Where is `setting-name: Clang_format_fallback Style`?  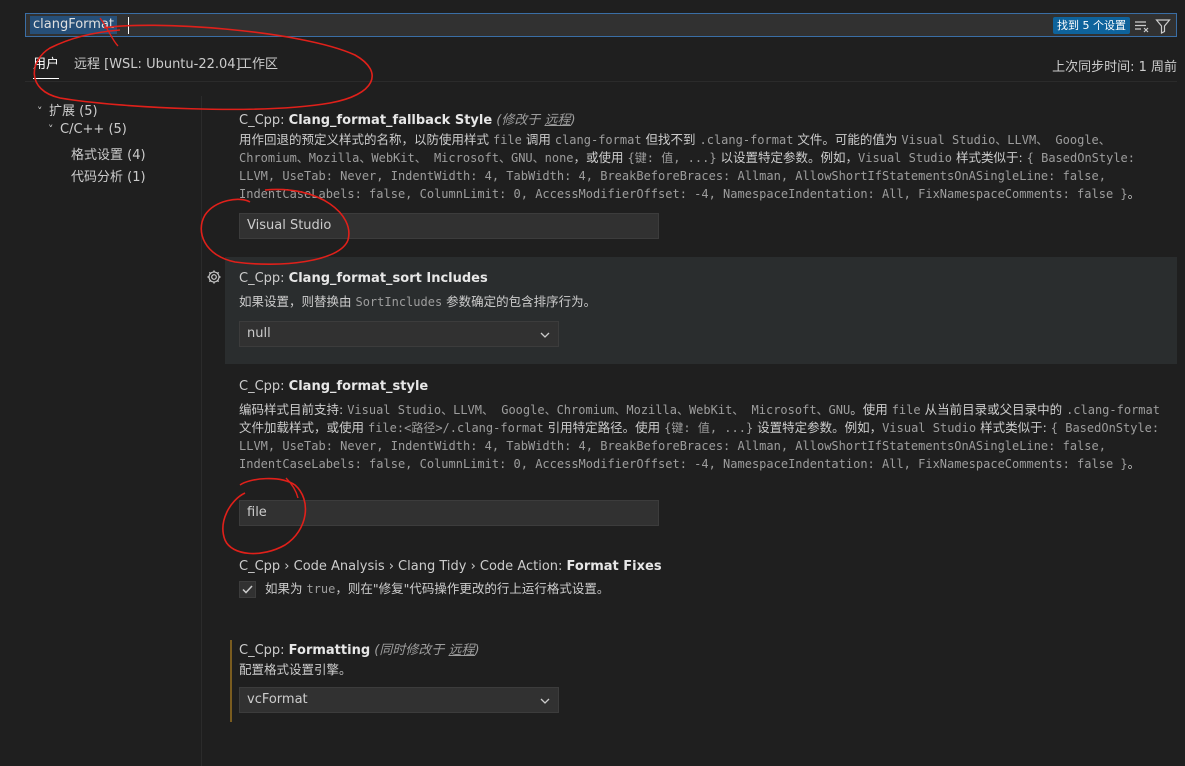
setting-name: Clang_format_fallback Style is located at coordinates (390, 120).